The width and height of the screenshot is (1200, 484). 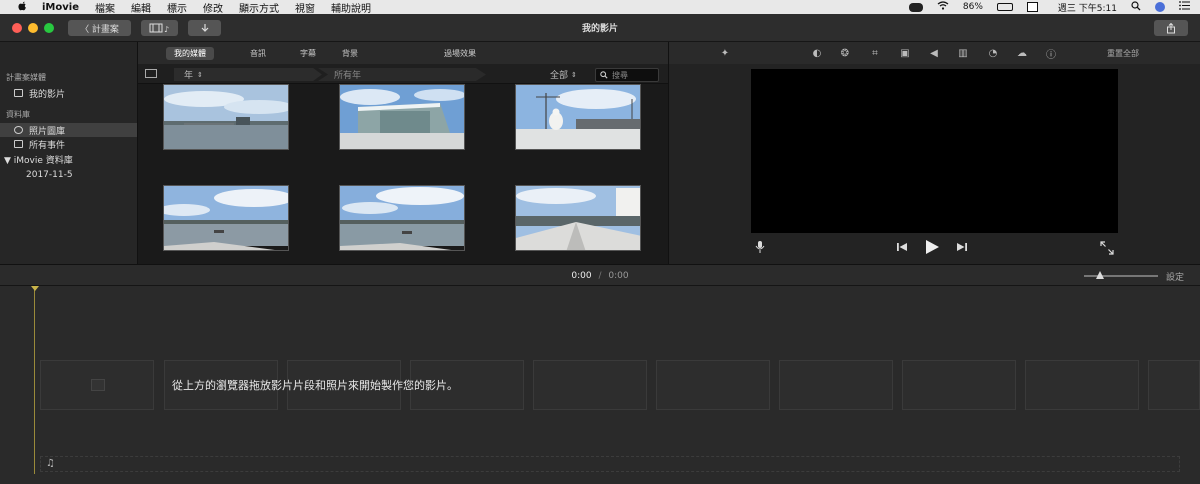 I want to click on menu-mark: 標示, so click(x=177, y=7).